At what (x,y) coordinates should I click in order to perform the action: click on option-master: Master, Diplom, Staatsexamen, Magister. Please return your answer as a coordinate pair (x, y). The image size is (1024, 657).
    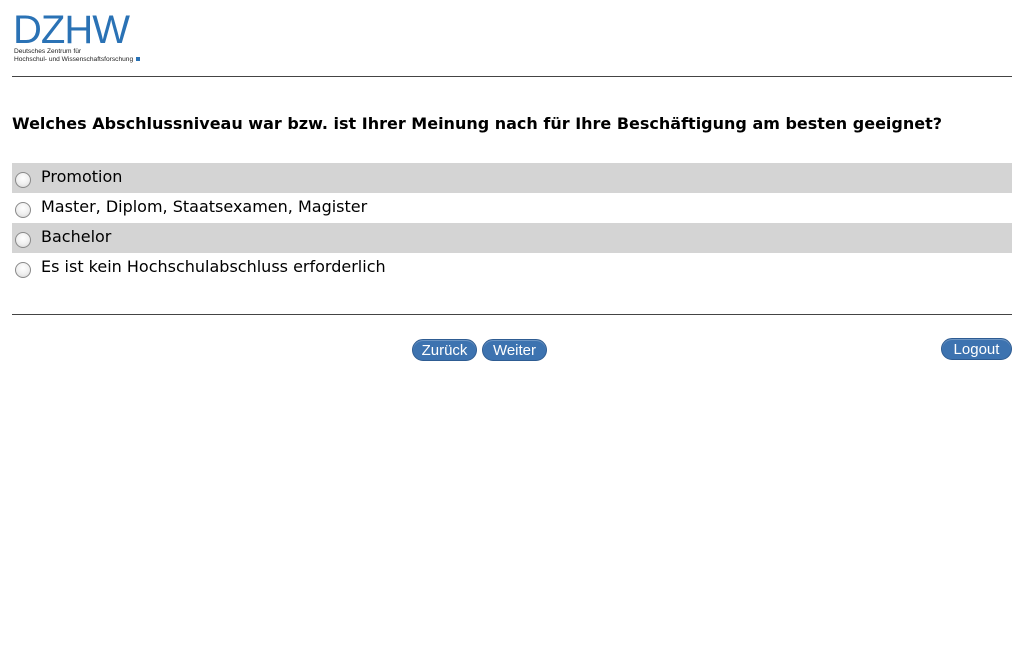
    Looking at the image, I should click on (512, 208).